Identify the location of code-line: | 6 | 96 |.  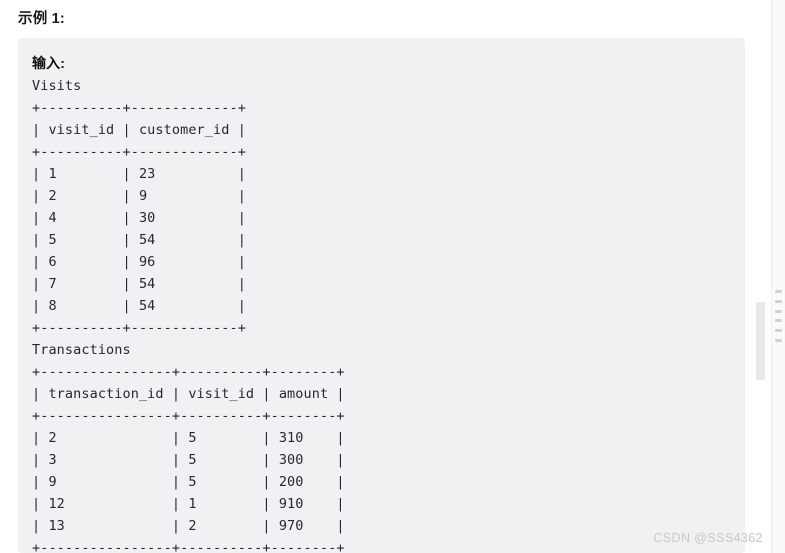
(139, 262).